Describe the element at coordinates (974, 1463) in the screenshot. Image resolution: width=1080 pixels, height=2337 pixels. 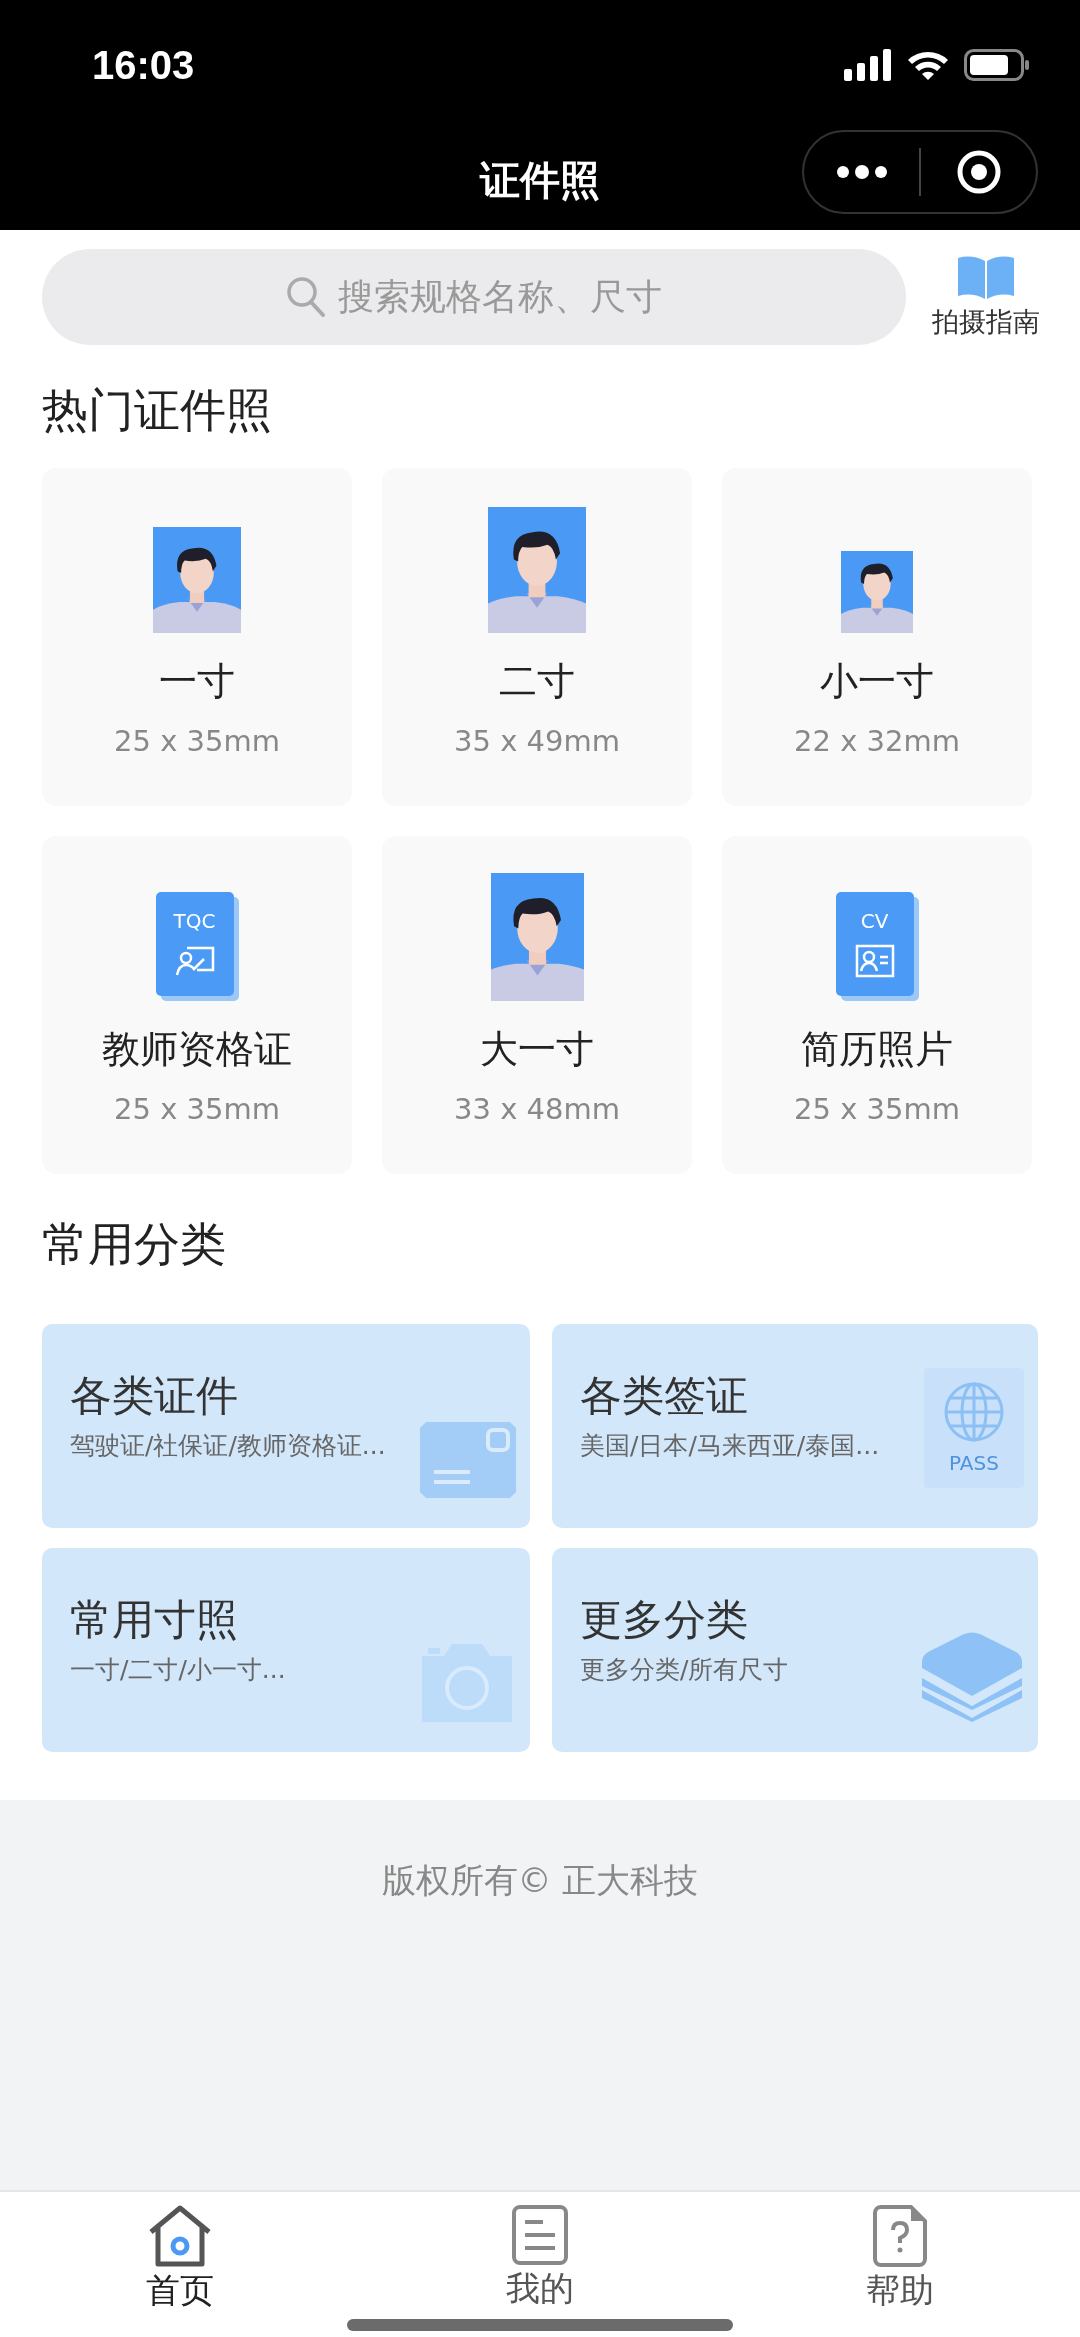
I see `passport-label: PASS` at that location.